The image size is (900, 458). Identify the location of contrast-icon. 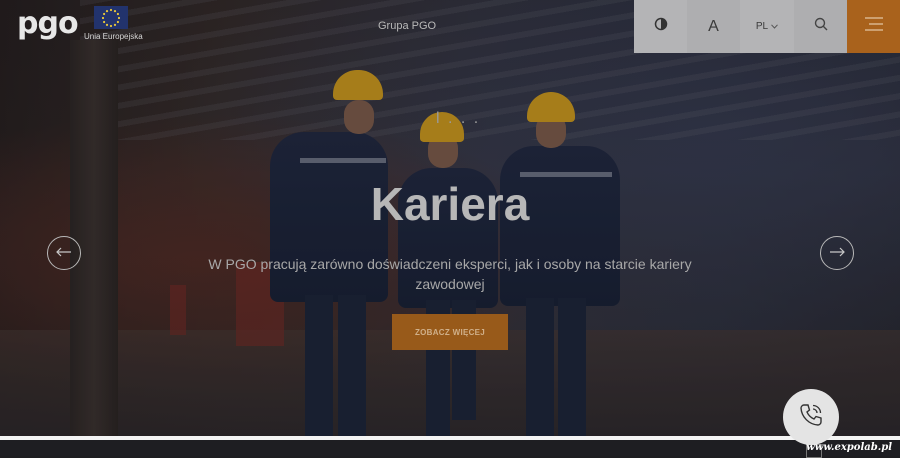
(661, 26).